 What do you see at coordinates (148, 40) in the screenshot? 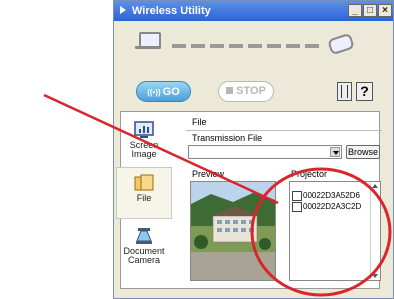
I see `laptop-icon` at bounding box center [148, 40].